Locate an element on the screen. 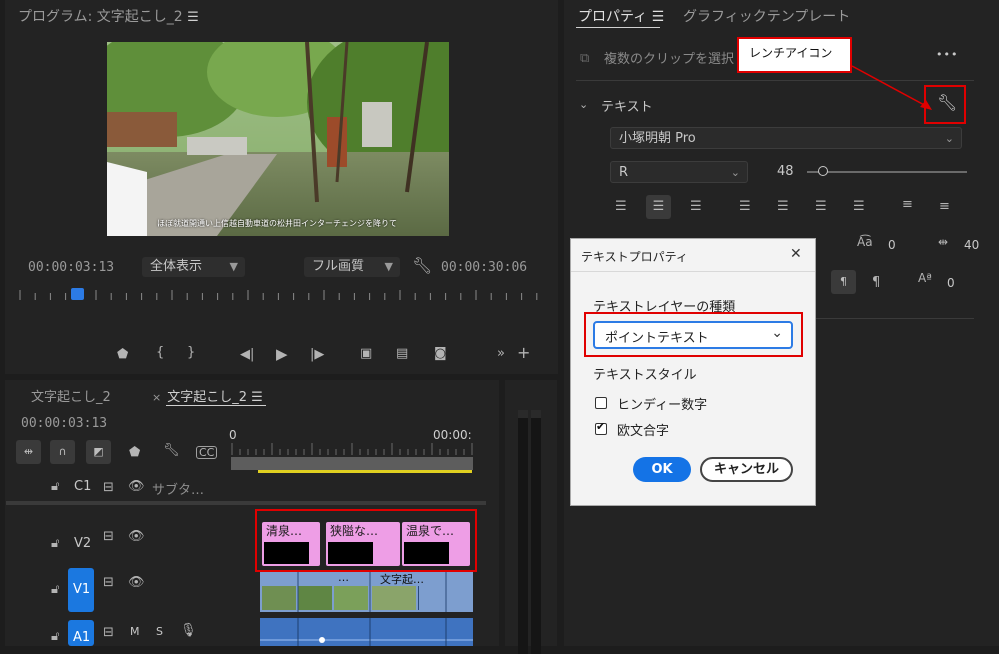 The height and width of the screenshot is (654, 999). justify-right-icon: ☰ is located at coordinates (821, 206).